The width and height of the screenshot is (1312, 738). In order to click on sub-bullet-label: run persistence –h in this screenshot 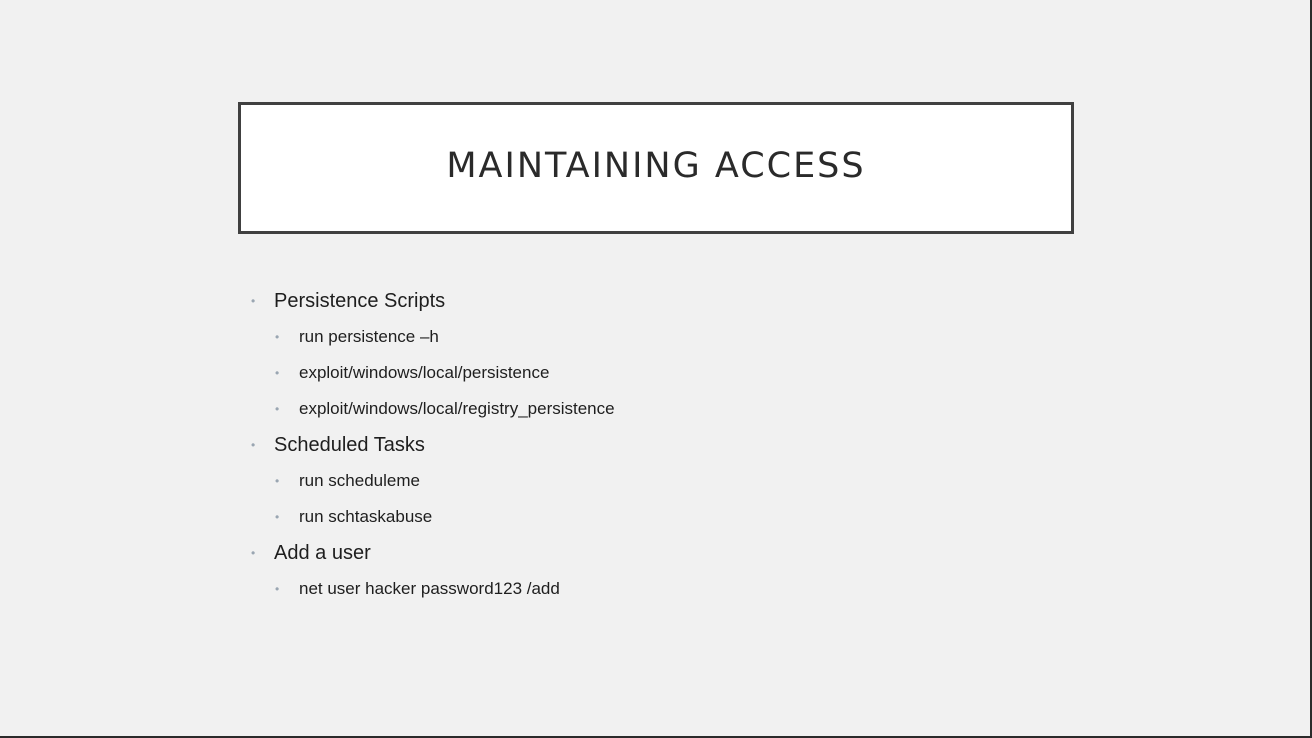, I will do `click(369, 336)`.